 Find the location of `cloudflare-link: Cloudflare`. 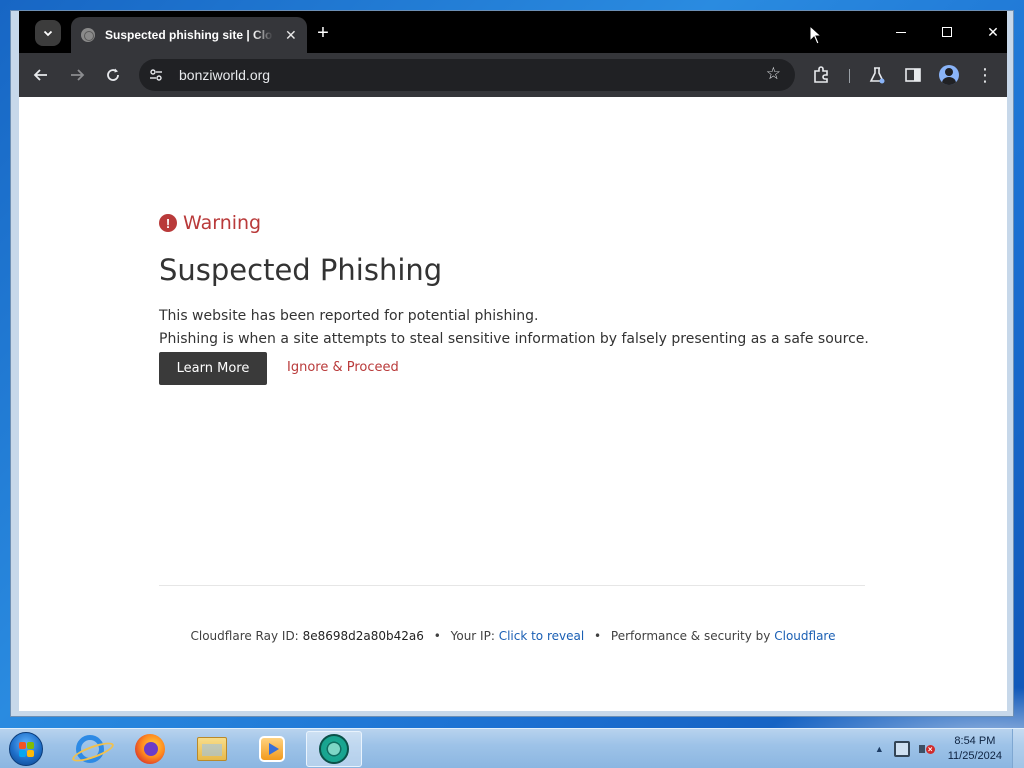

cloudflare-link: Cloudflare is located at coordinates (804, 636).